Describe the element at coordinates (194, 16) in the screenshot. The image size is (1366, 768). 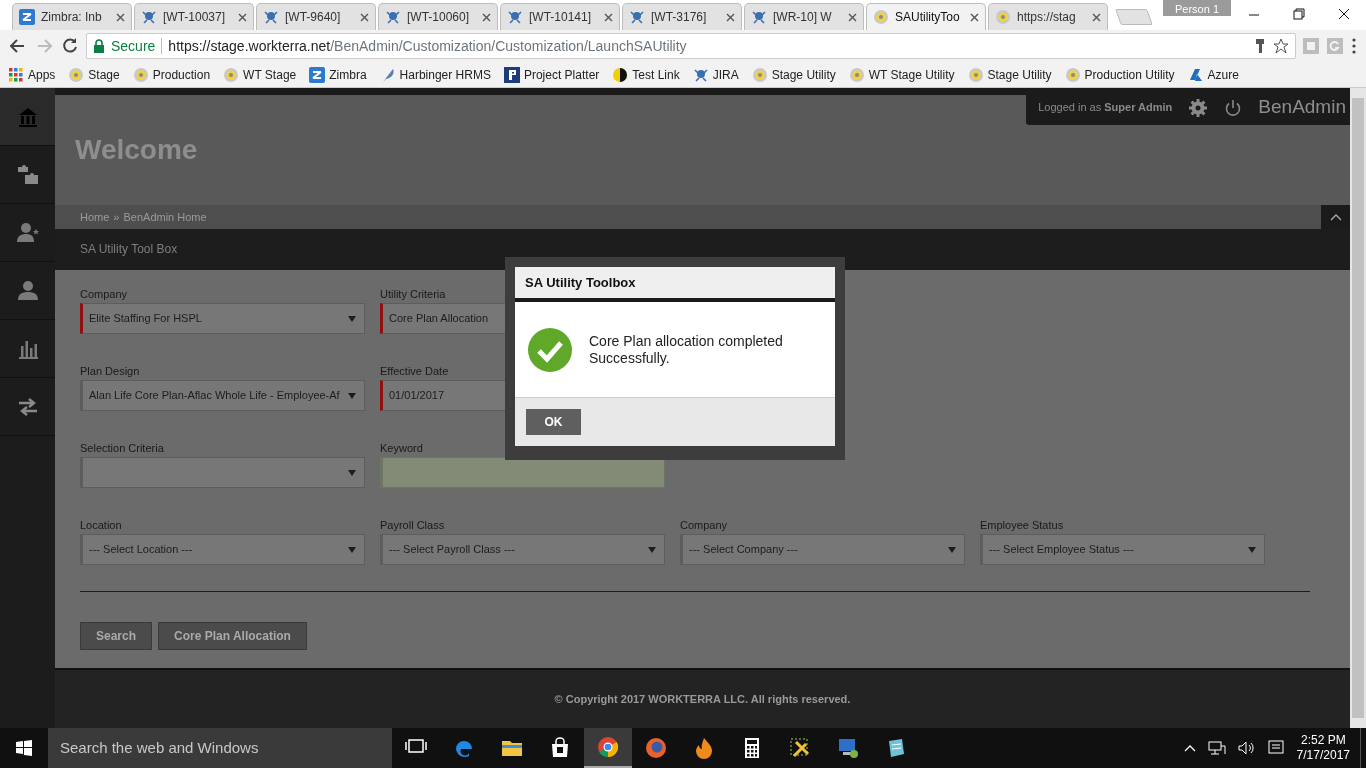
I see `browser-tab: [WT-10037]` at that location.